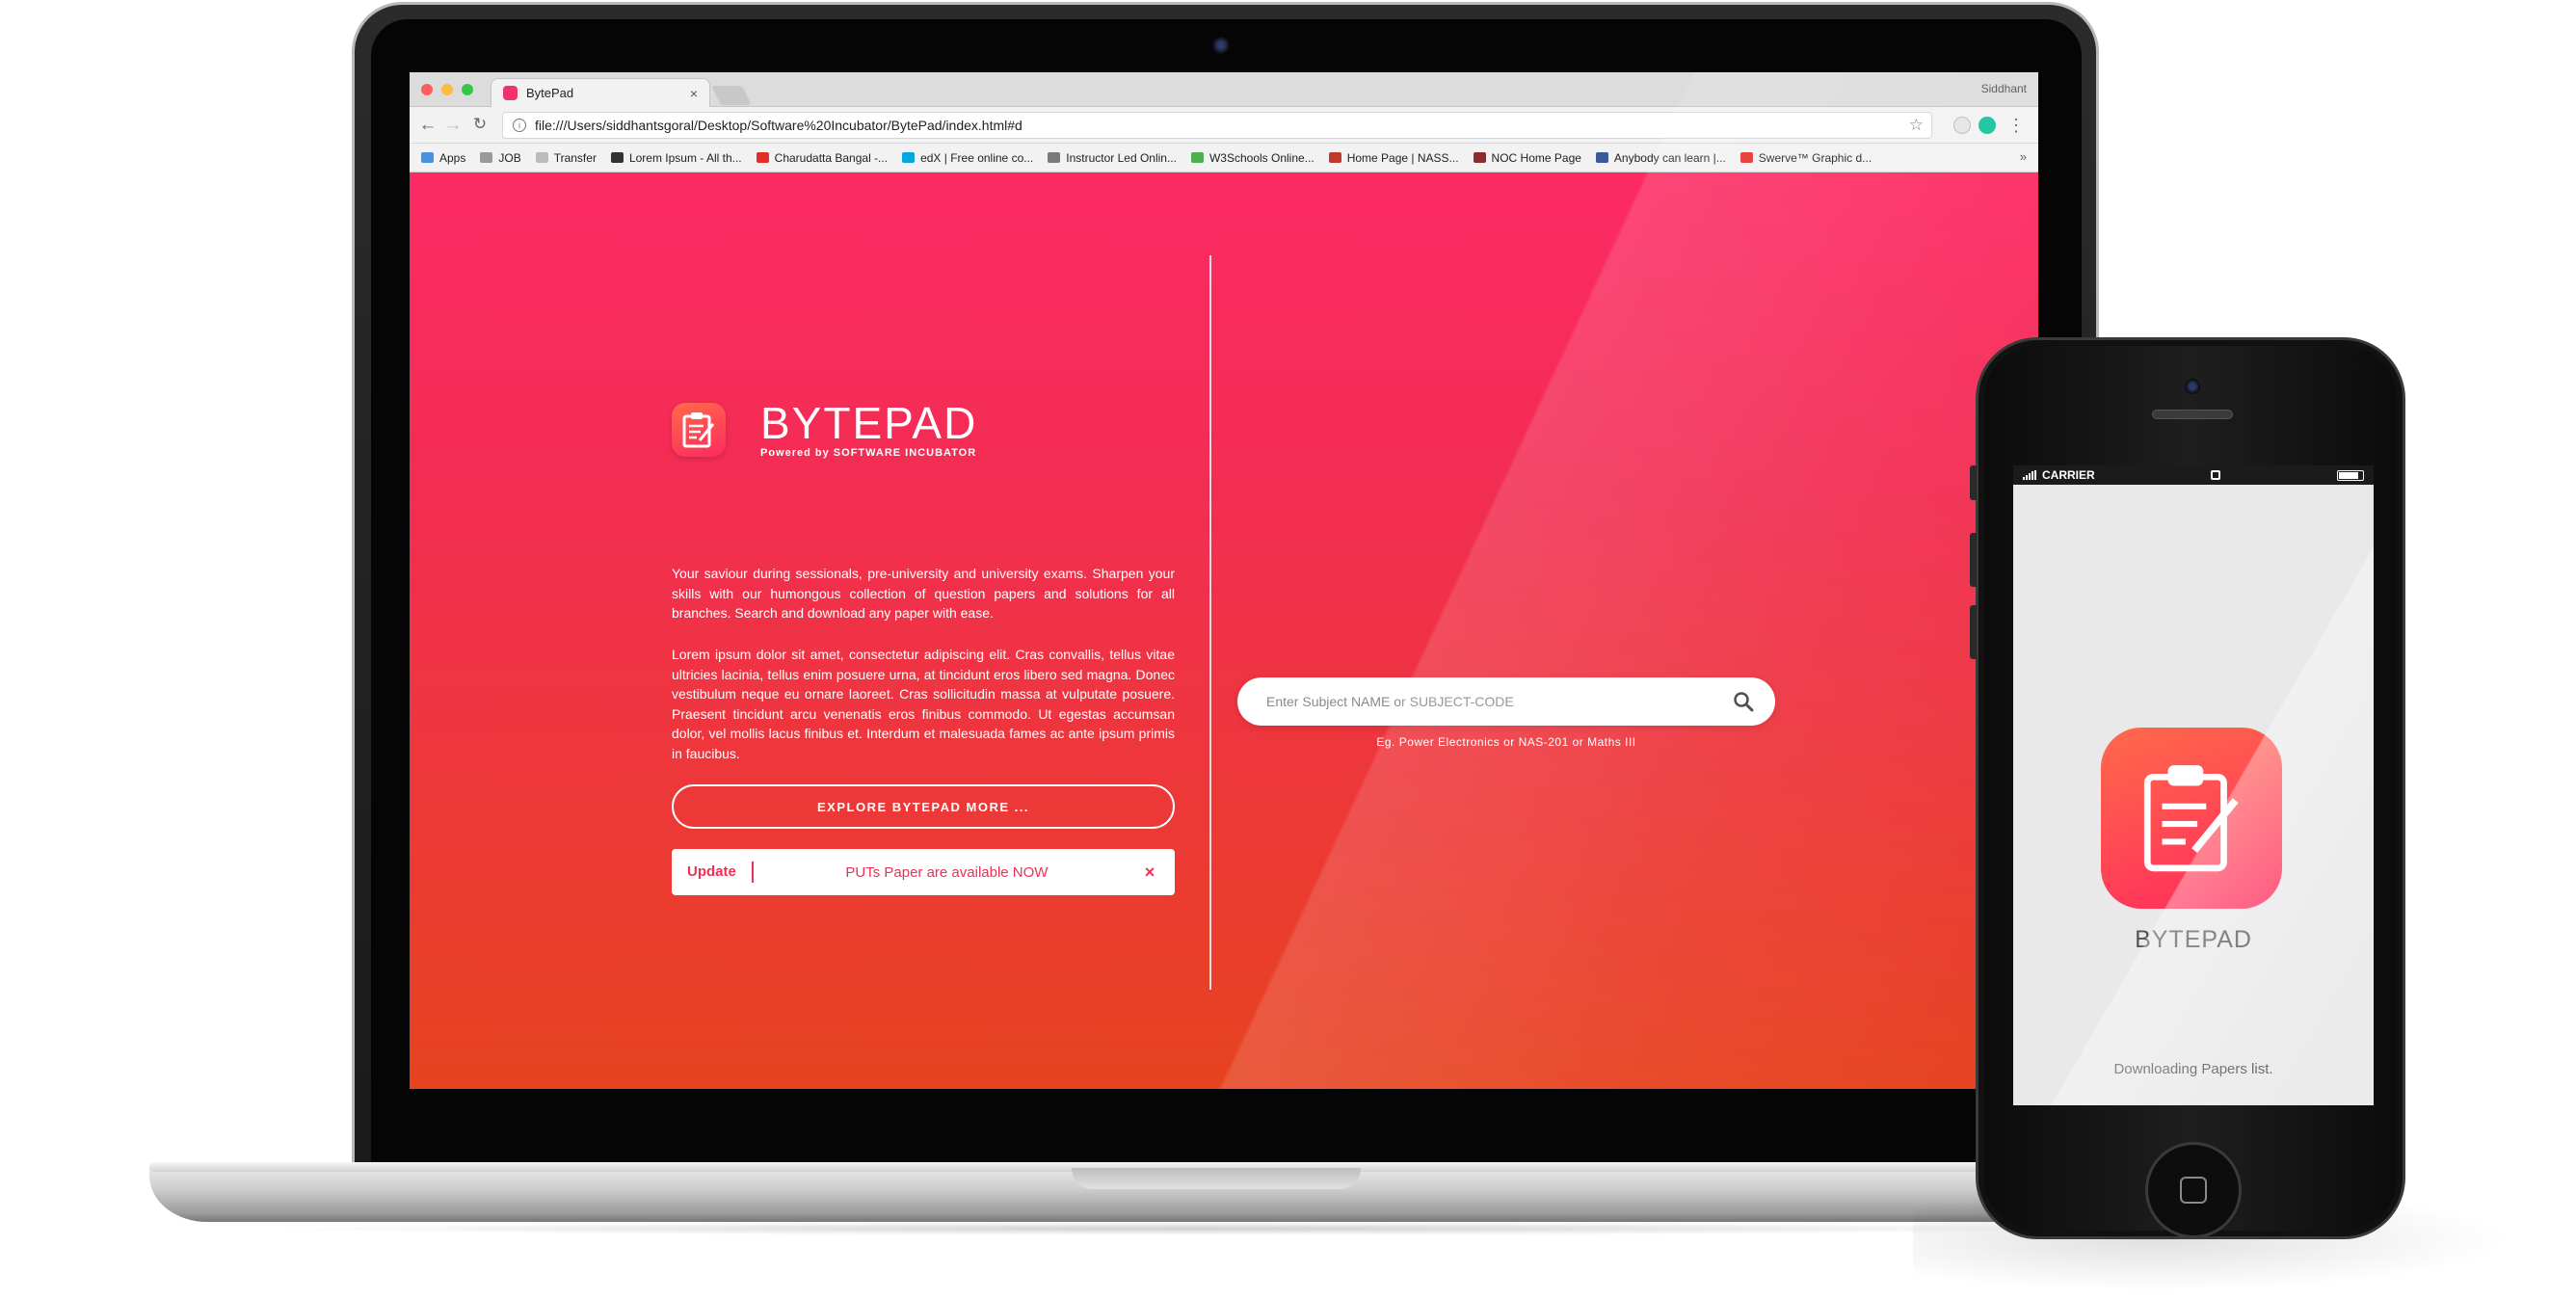 Image resolution: width=2576 pixels, height=1299 pixels. I want to click on minimize-window-button, so click(447, 90).